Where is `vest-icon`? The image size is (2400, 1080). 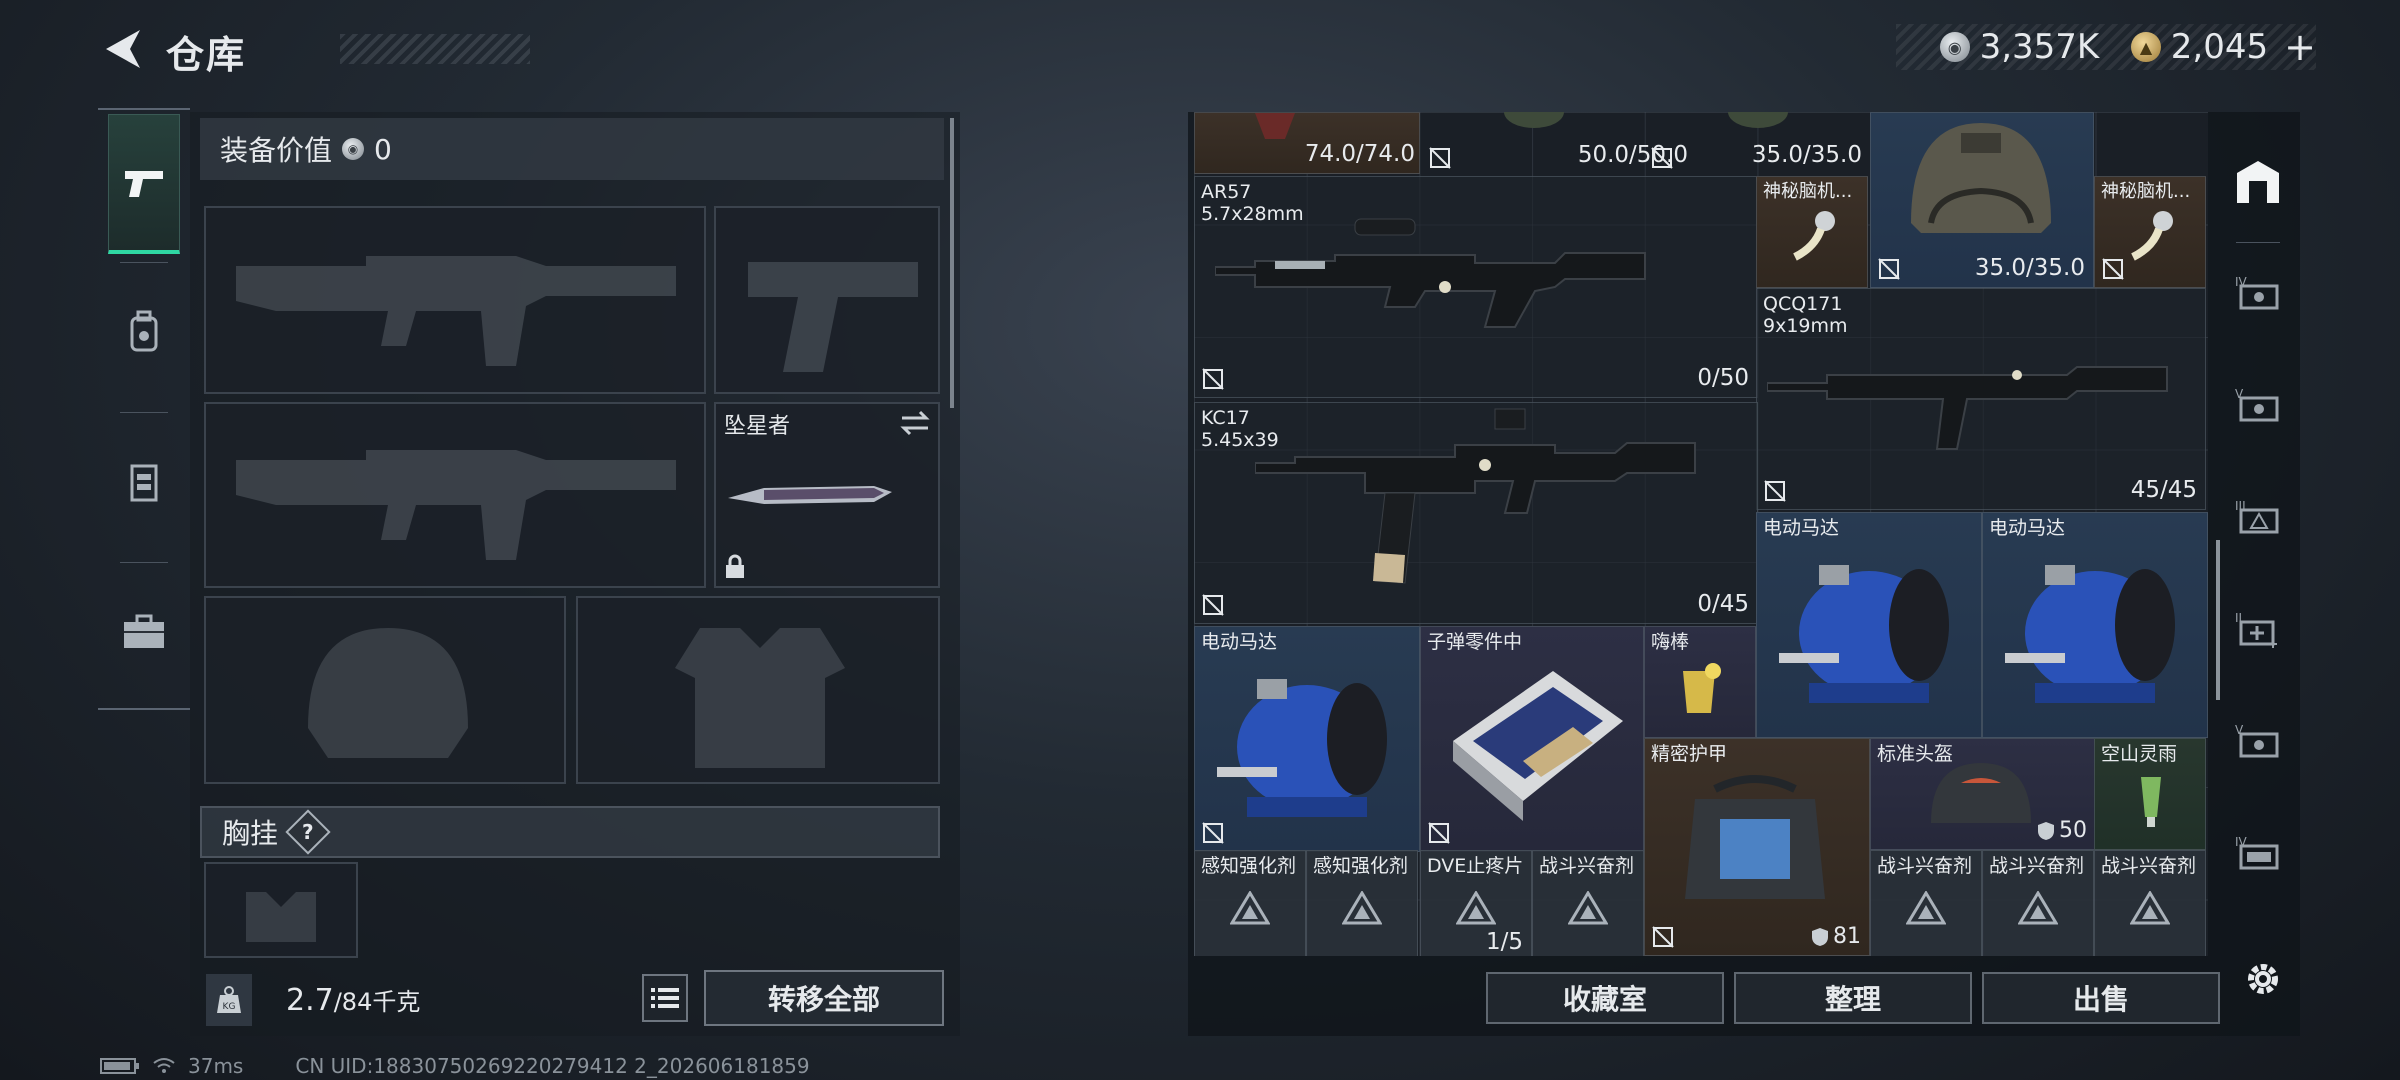
vest-icon is located at coordinates (144, 483).